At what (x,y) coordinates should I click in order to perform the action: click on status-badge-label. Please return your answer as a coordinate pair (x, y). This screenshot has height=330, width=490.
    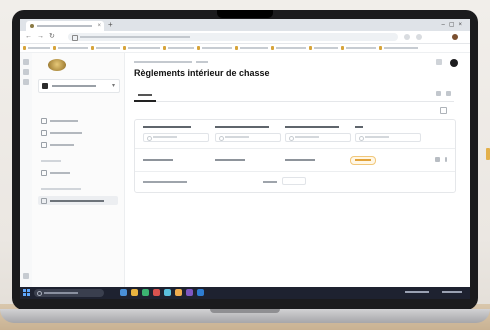
    Looking at the image, I should click on (363, 160).